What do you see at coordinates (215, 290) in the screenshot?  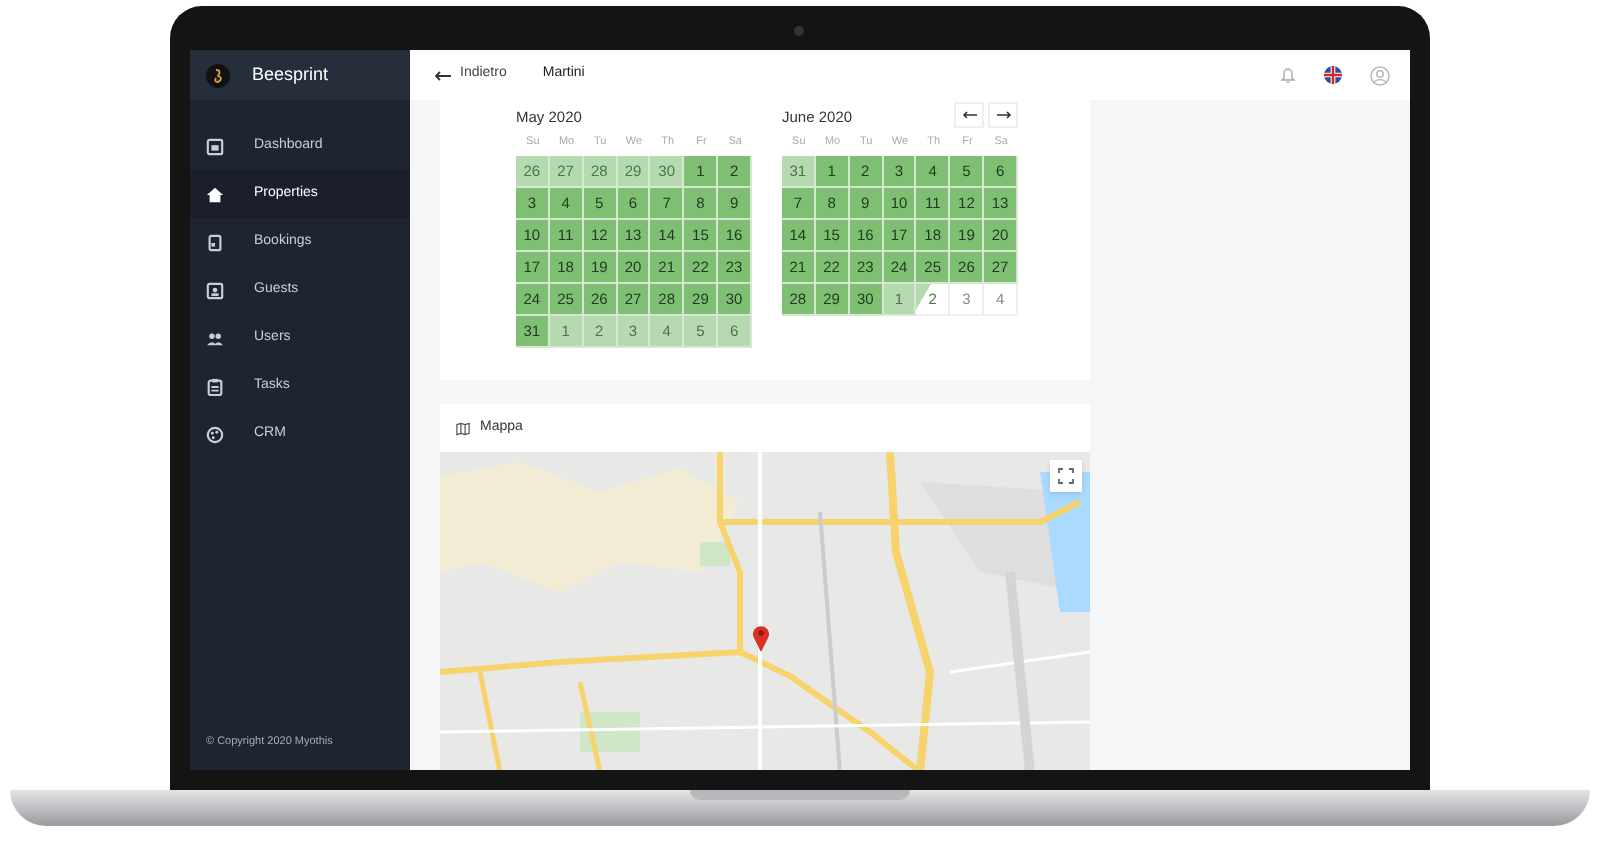 I see `id-card-icon` at bounding box center [215, 290].